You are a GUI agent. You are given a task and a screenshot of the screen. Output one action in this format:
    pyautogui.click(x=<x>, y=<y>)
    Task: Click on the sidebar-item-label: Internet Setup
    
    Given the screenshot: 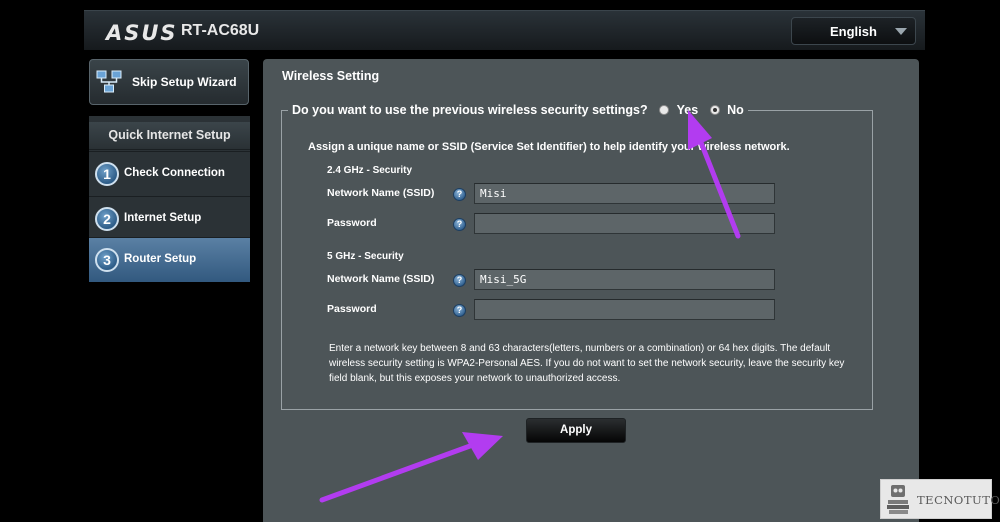 What is the action you would take?
    pyautogui.click(x=163, y=218)
    